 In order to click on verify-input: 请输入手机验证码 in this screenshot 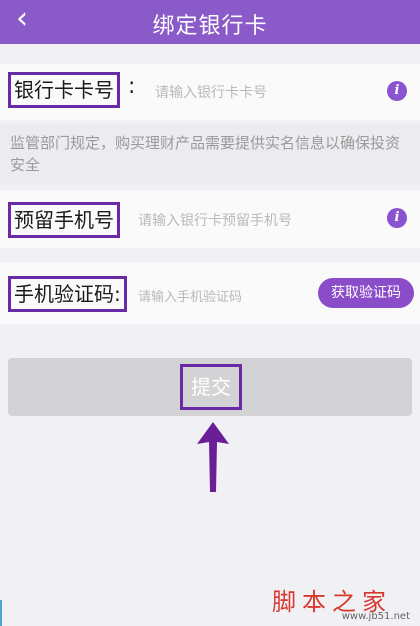, I will do `click(190, 295)`.